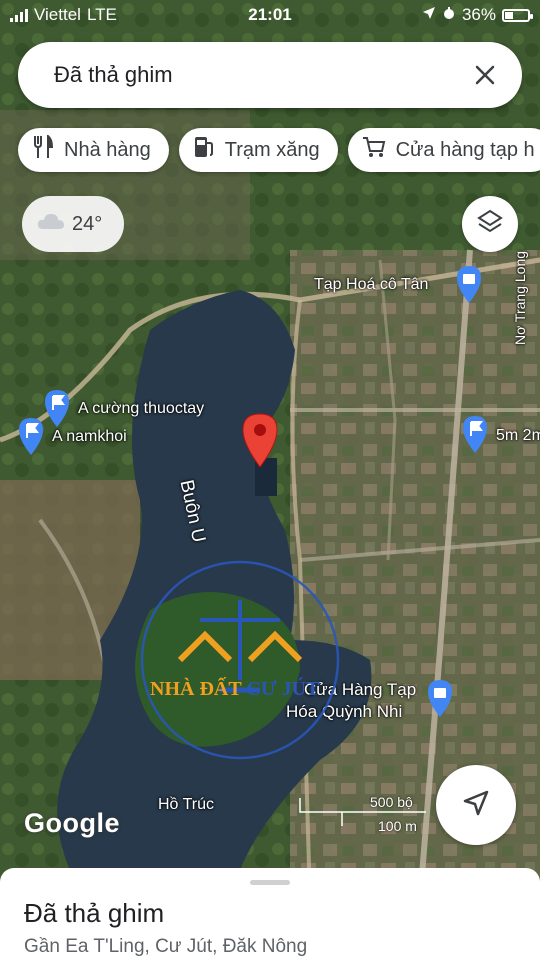 This screenshot has width=540, height=960. What do you see at coordinates (520, 297) in the screenshot?
I see `street-label: Nơ Trang Long` at bounding box center [520, 297].